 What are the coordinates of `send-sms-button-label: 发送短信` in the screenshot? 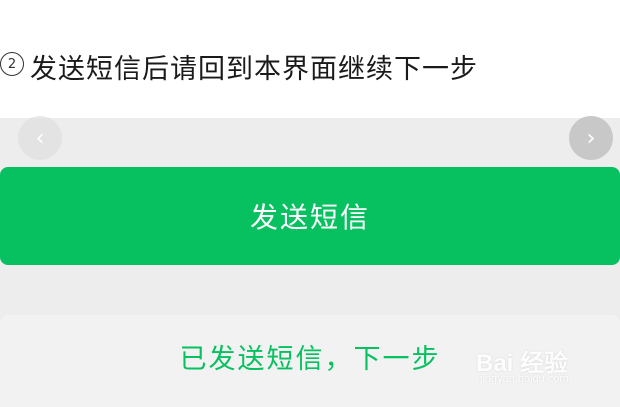 It's located at (309, 217).